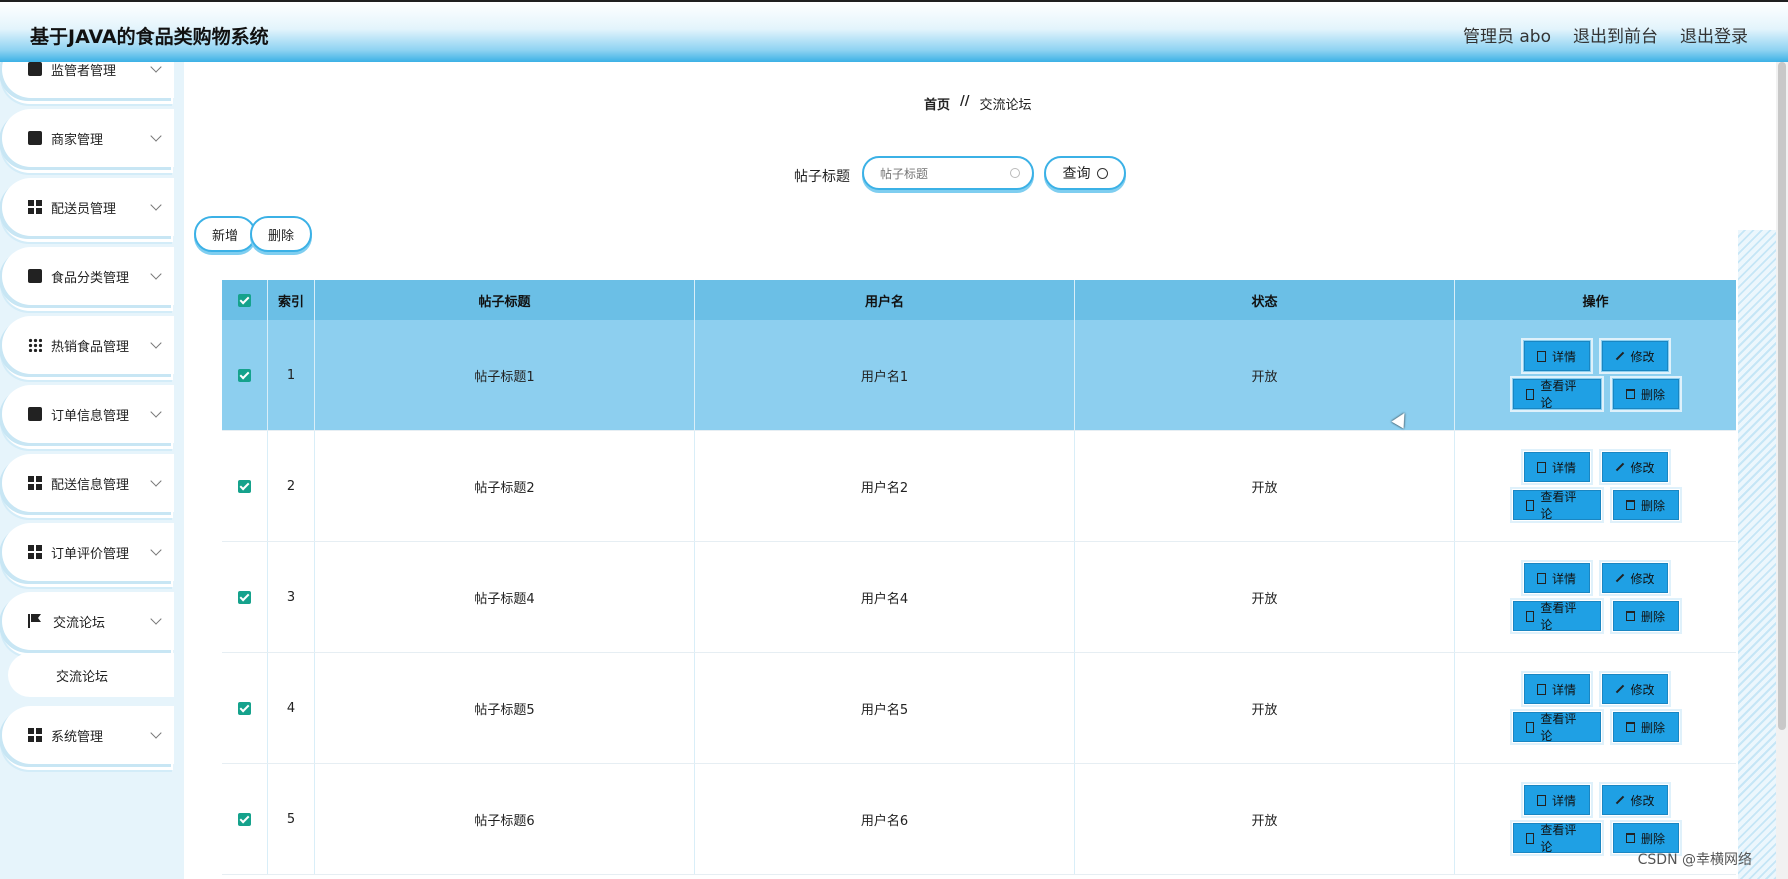  What do you see at coordinates (35, 483) in the screenshot?
I see `grid-icon` at bounding box center [35, 483].